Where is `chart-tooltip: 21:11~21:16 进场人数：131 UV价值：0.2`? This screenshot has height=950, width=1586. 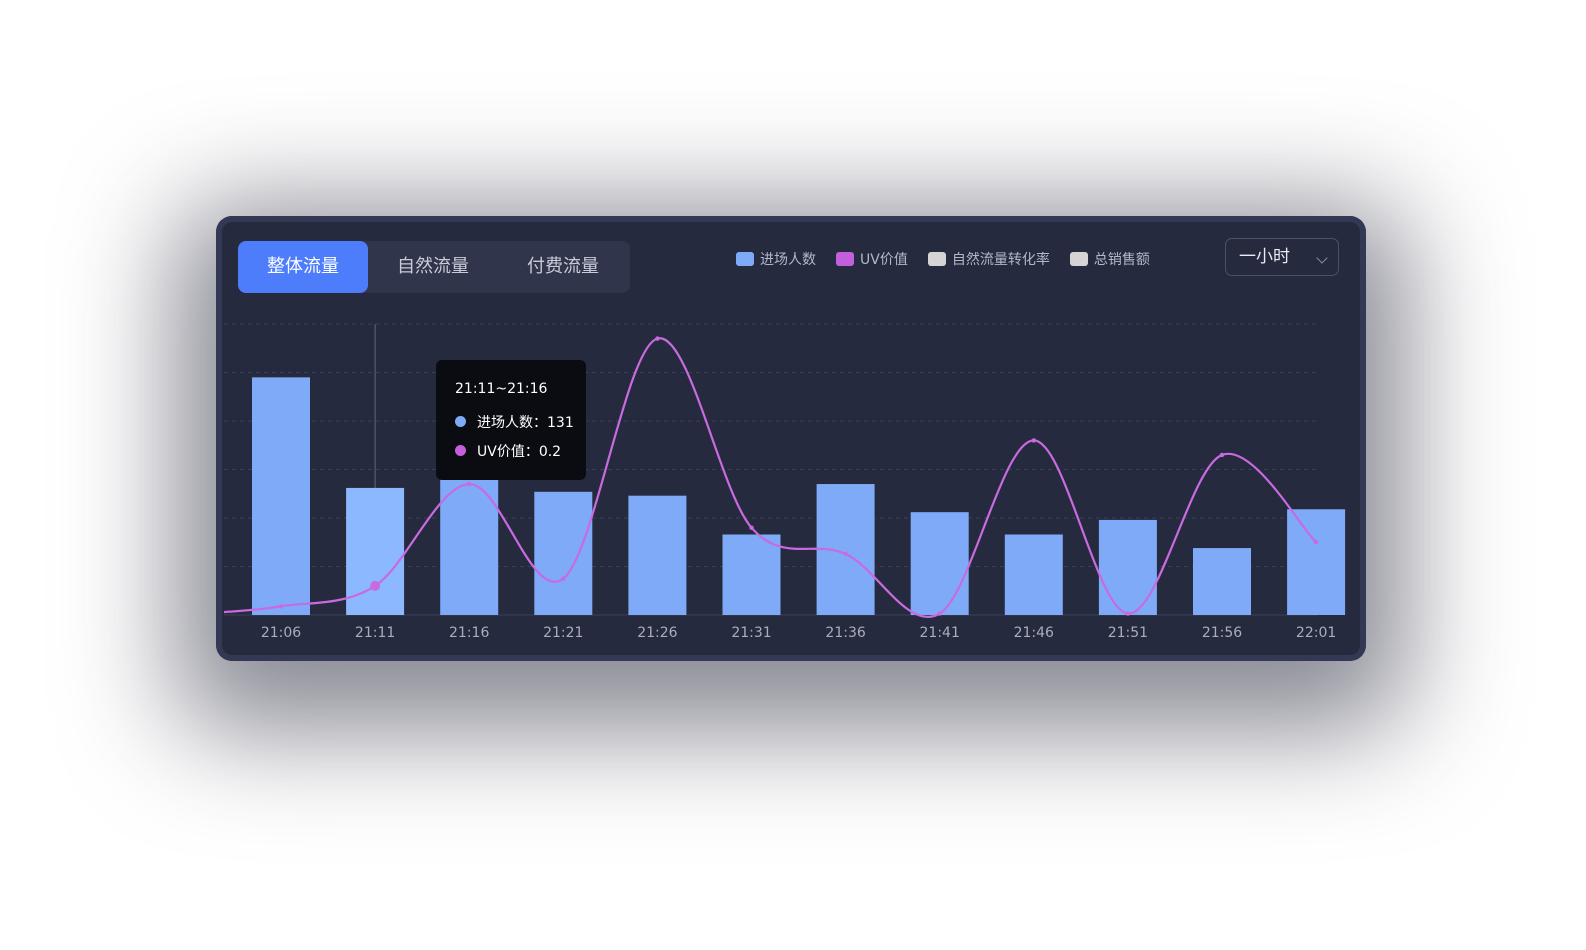
chart-tooltip: 21:11~21:16 进场人数：131 UV价值：0.2 is located at coordinates (511, 420).